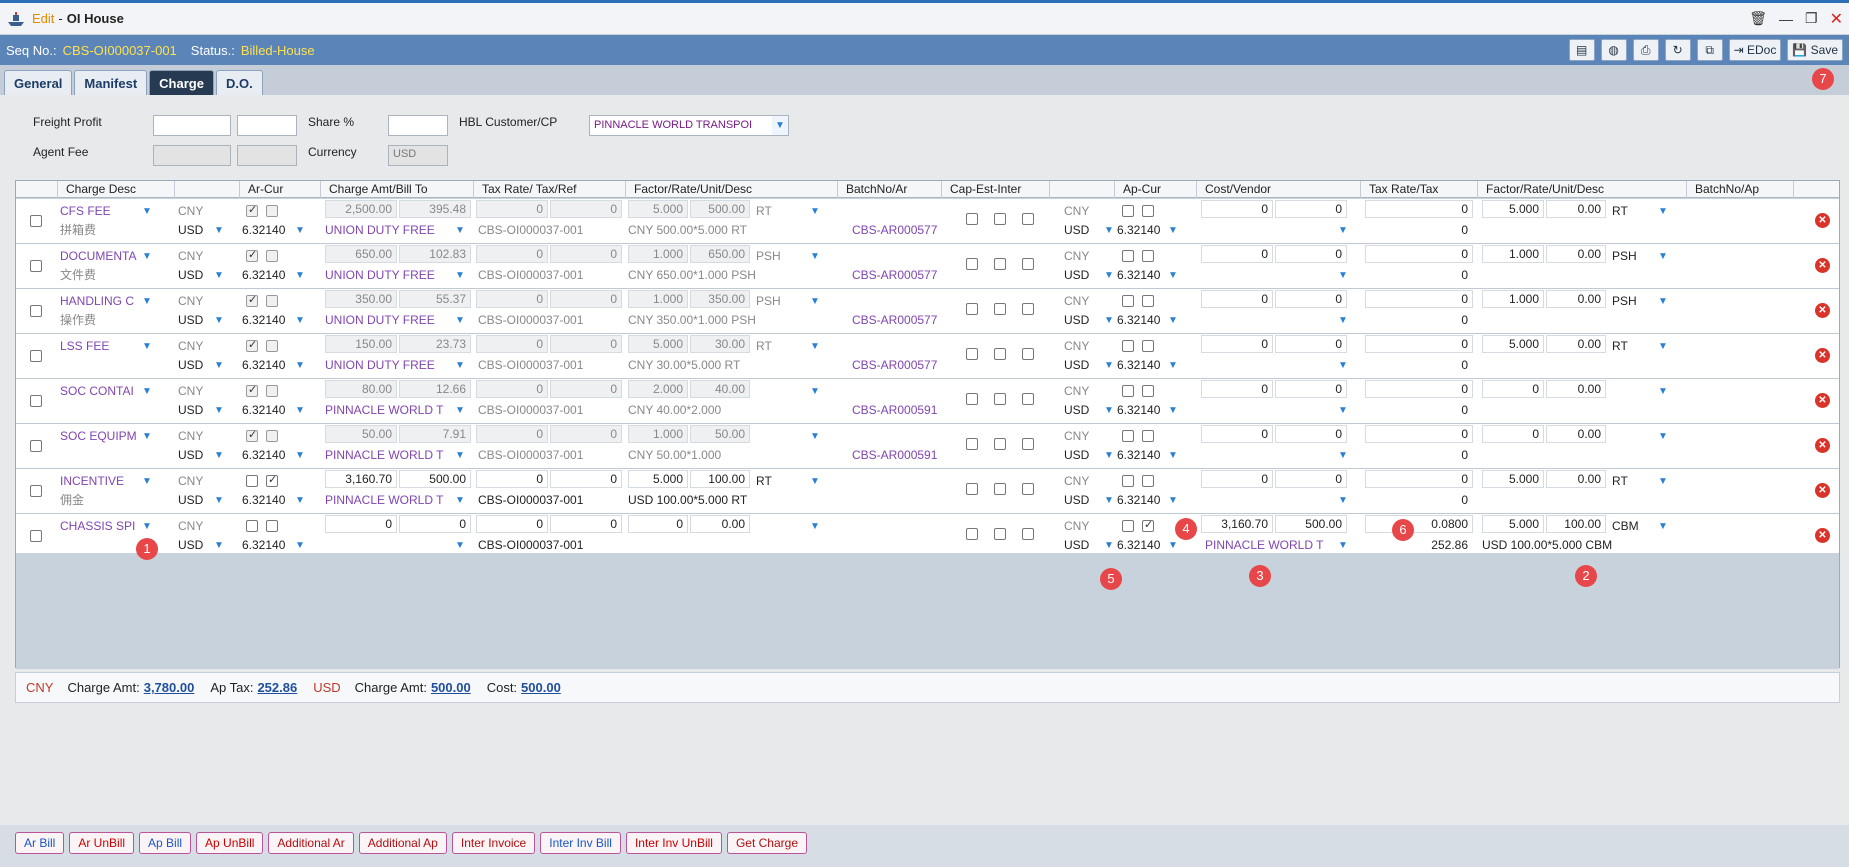 The height and width of the screenshot is (867, 1849). I want to click on cost-input: 3,160.70, so click(1237, 524).